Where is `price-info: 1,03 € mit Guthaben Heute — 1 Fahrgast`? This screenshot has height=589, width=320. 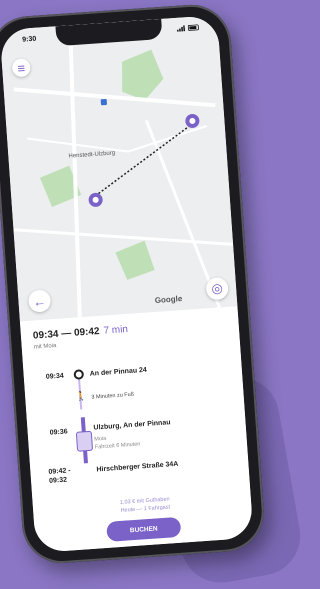
price-info: 1,03 € mit Guthaben Heute — 1 Fahrgast is located at coordinates (145, 505).